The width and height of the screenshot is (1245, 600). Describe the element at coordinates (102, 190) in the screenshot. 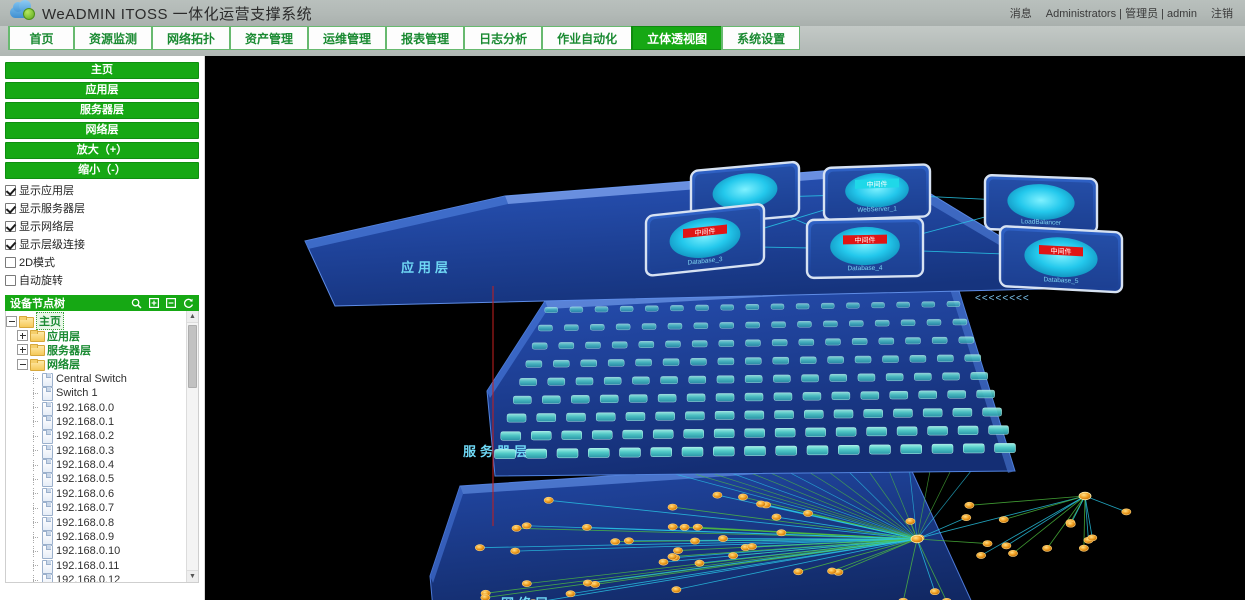

I see `checkbox-row-1: 显示应用层` at that location.